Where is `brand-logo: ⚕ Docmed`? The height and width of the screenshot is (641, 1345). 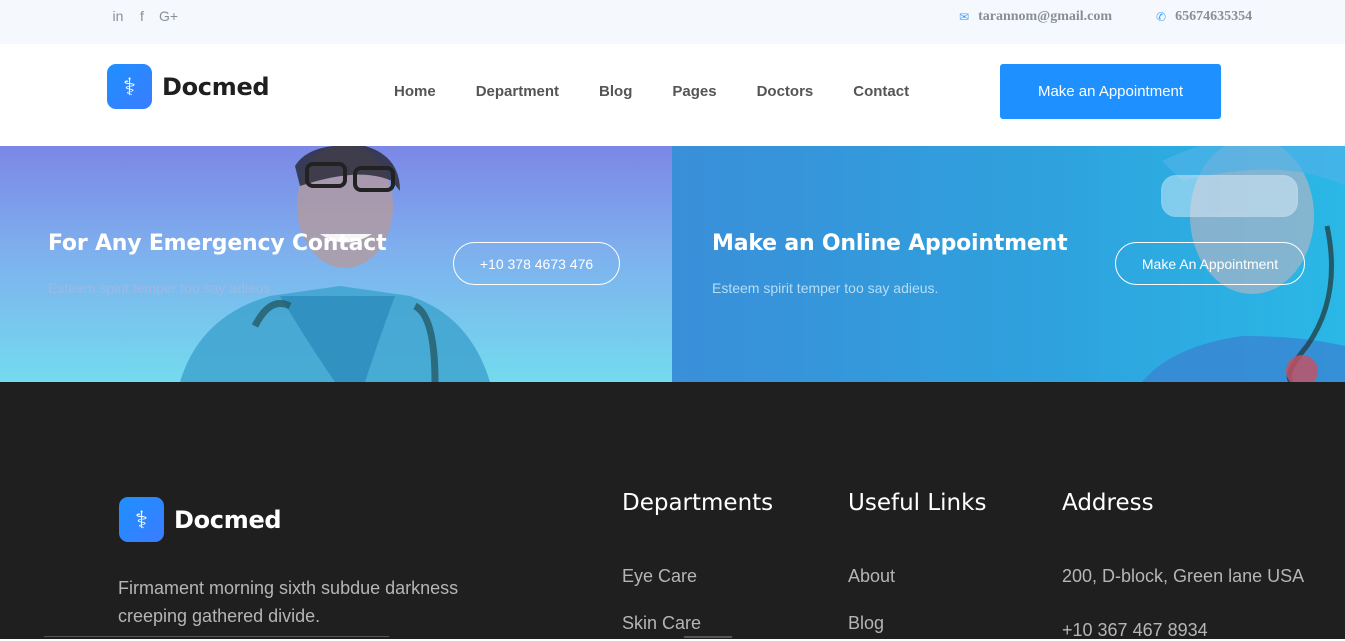
brand-logo: ⚕ Docmed is located at coordinates (188, 86).